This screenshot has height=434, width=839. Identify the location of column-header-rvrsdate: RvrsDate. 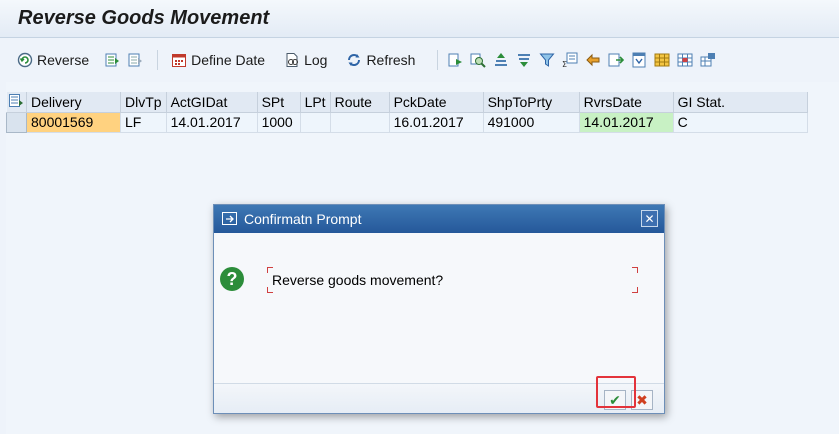
(626, 102).